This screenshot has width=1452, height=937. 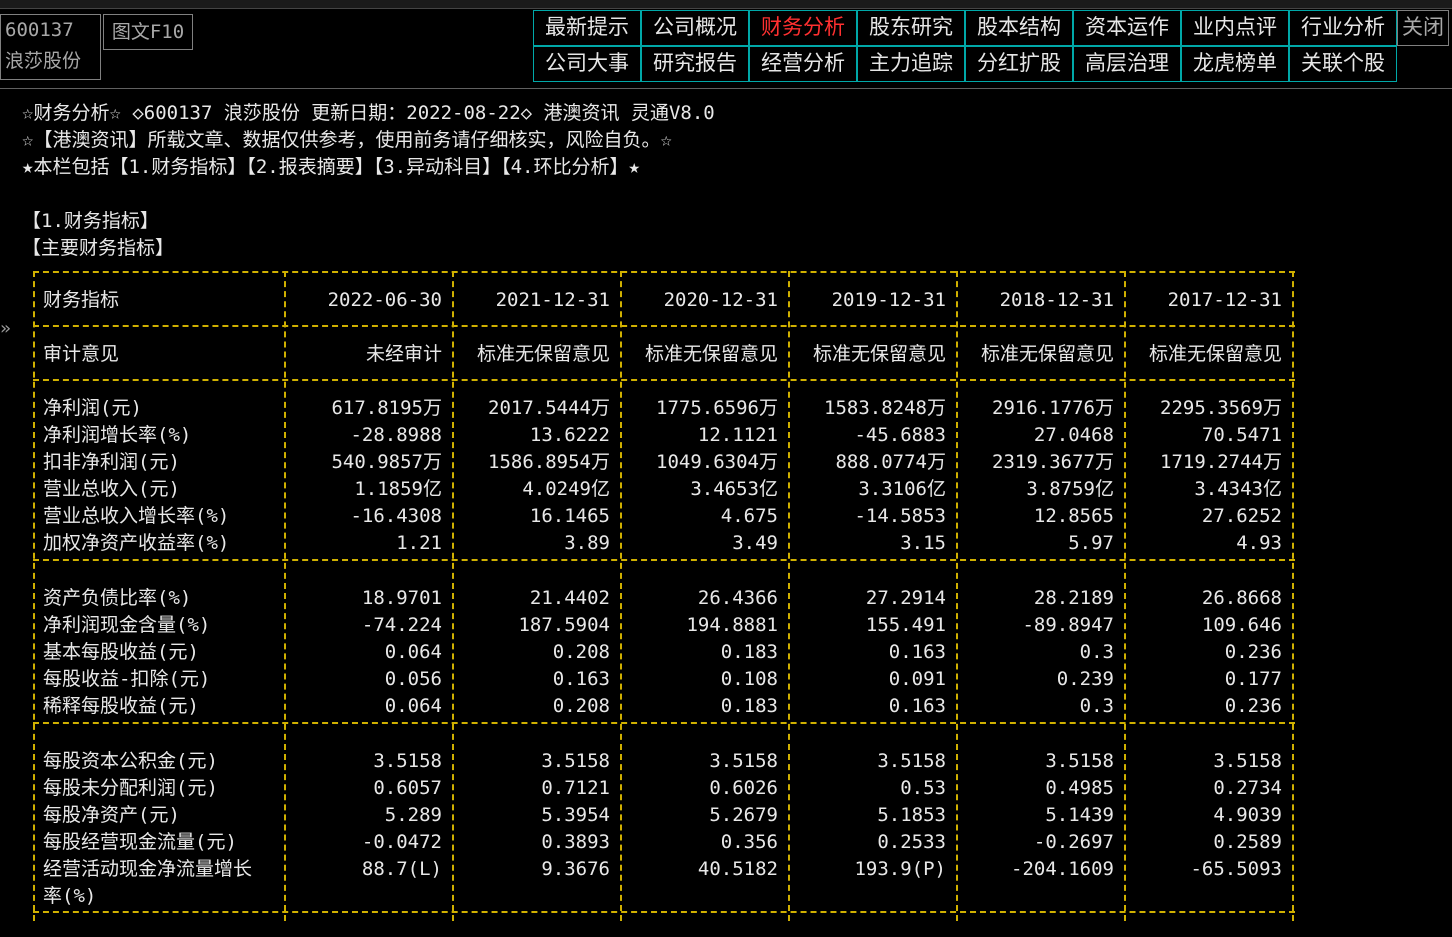 I want to click on row-value: 0.064, so click(x=413, y=652).